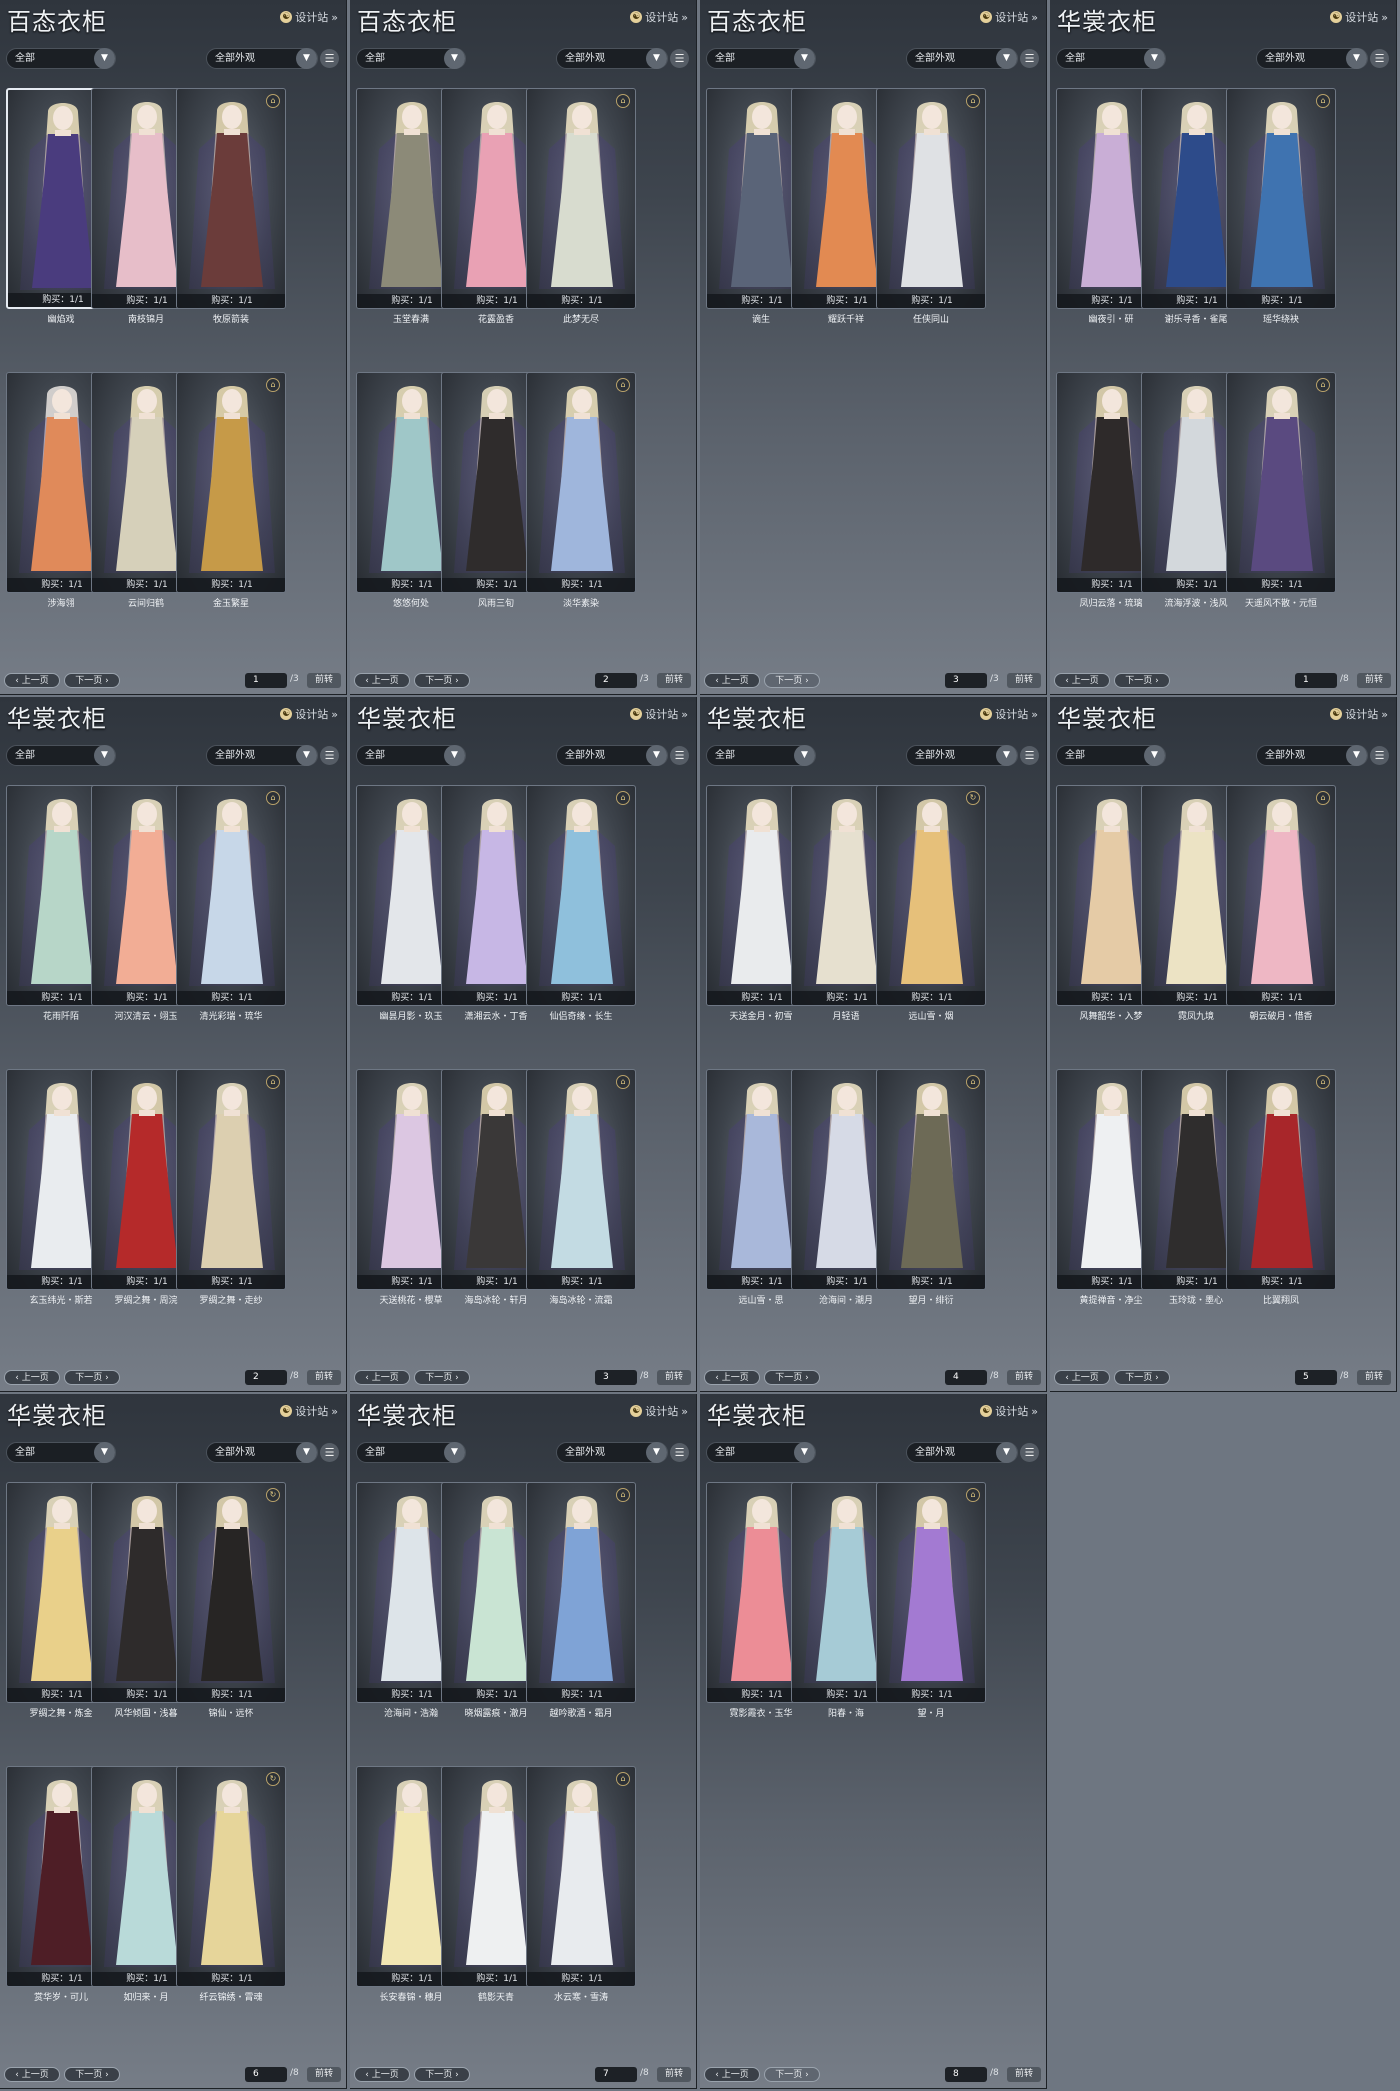  I want to click on outfit-card: ⌂ 购买：1/1 天遥风不散・元恒, so click(1281, 490).